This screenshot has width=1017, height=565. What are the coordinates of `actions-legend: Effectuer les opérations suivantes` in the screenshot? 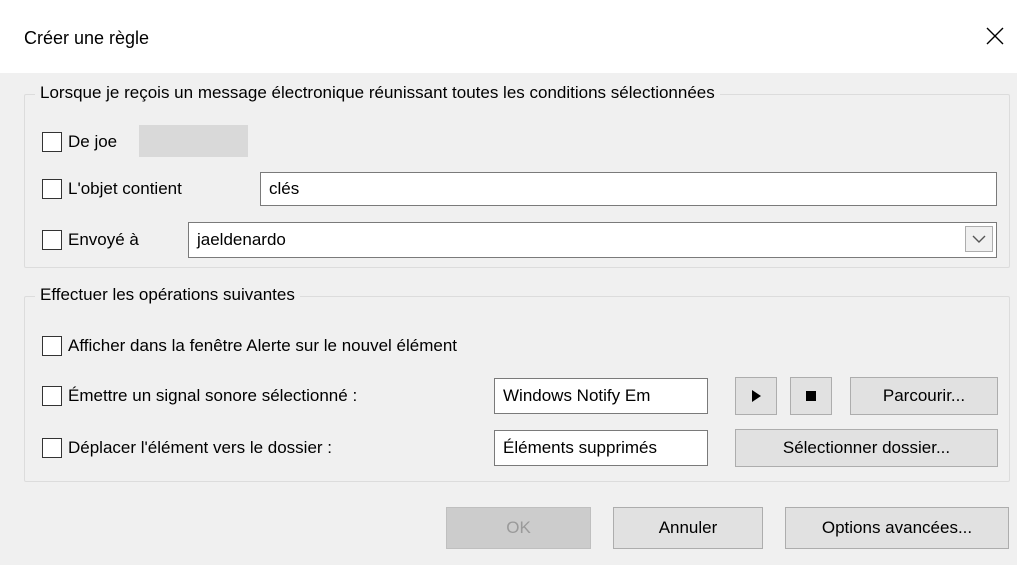 It's located at (167, 295).